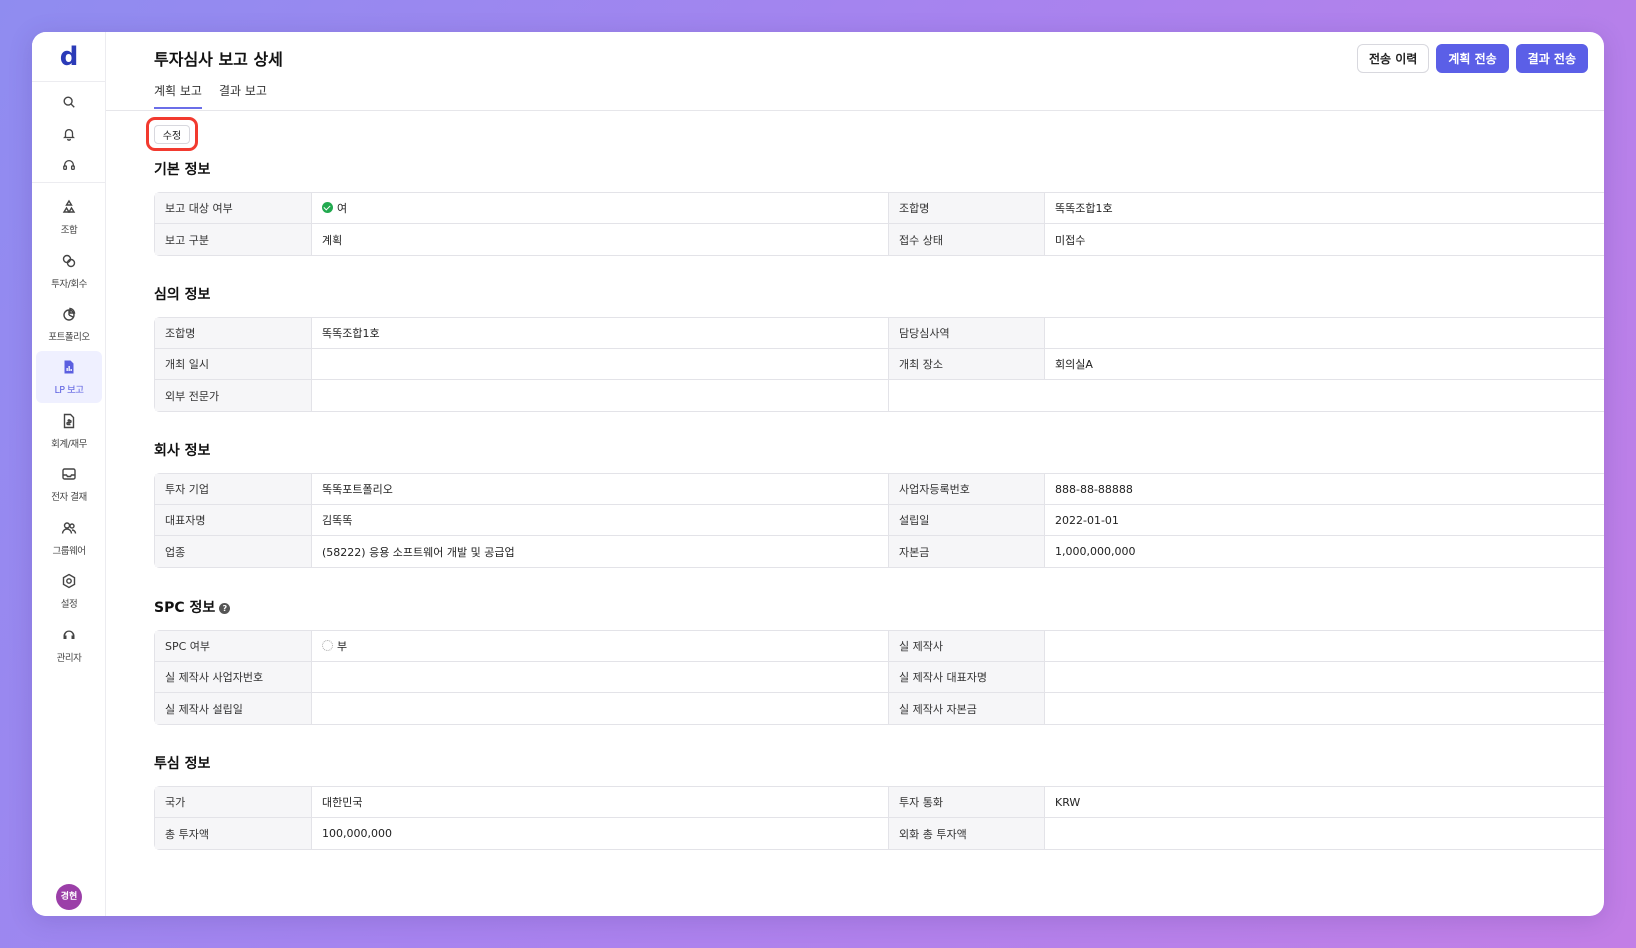 The width and height of the screenshot is (1636, 948). I want to click on edit-button: 수정, so click(172, 134).